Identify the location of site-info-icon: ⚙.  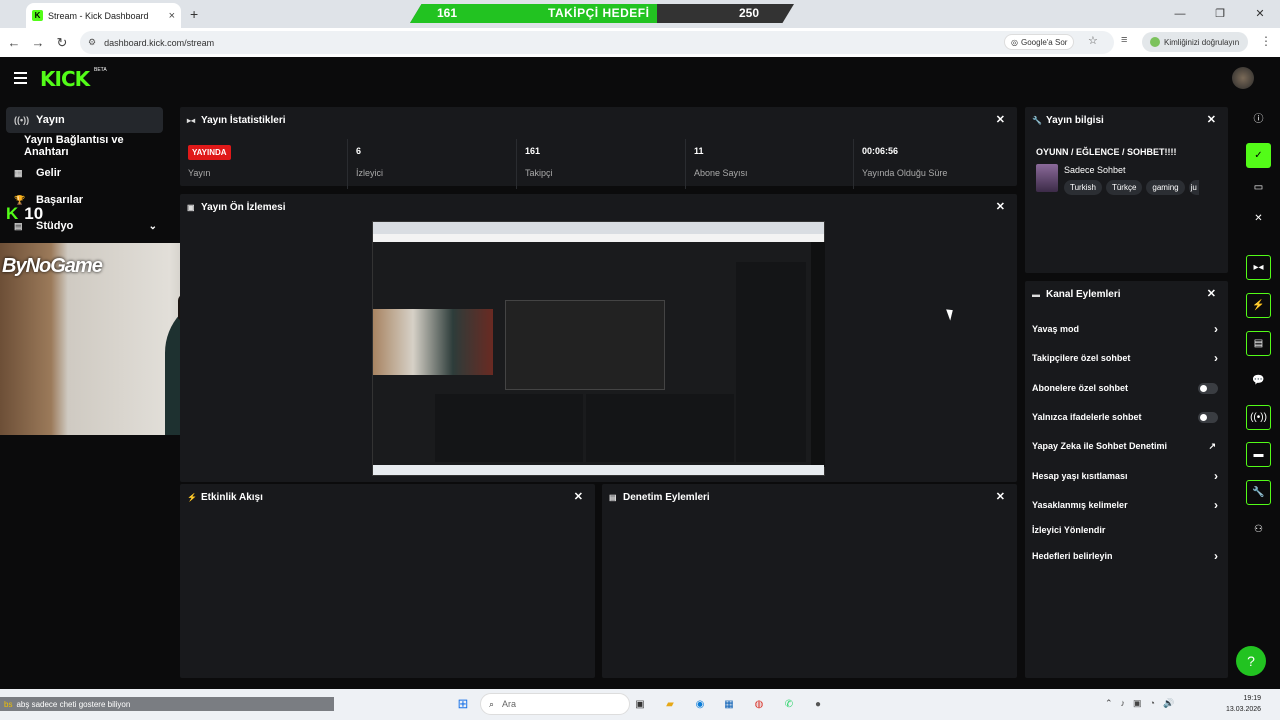
(92, 42).